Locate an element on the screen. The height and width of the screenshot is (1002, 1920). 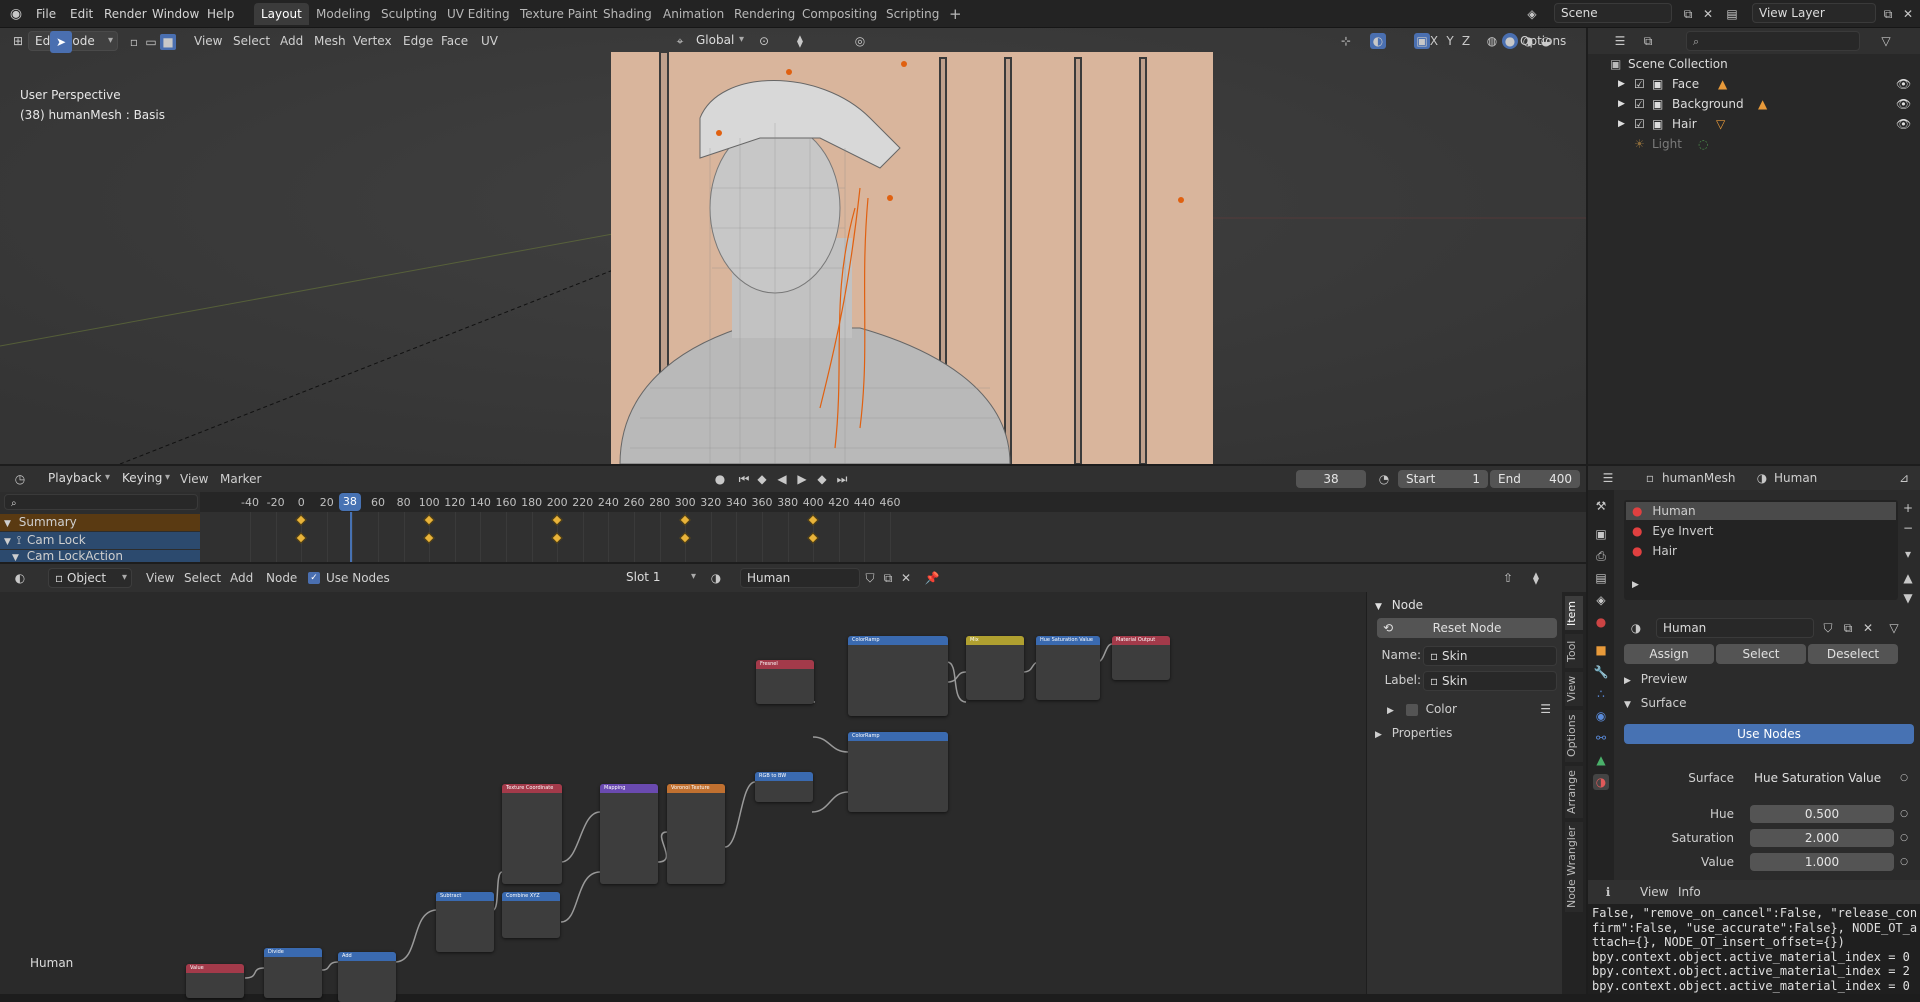
snap-icon: ⧫ is located at coordinates (800, 41).